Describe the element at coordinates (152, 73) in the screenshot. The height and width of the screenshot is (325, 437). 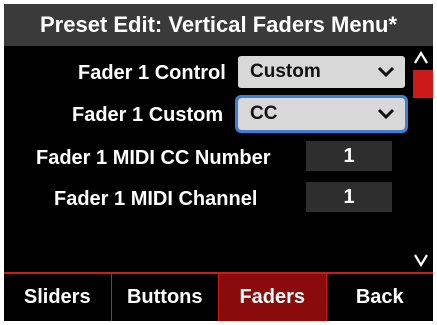
I see `fader1-control-label: Fader 1 Control` at that location.